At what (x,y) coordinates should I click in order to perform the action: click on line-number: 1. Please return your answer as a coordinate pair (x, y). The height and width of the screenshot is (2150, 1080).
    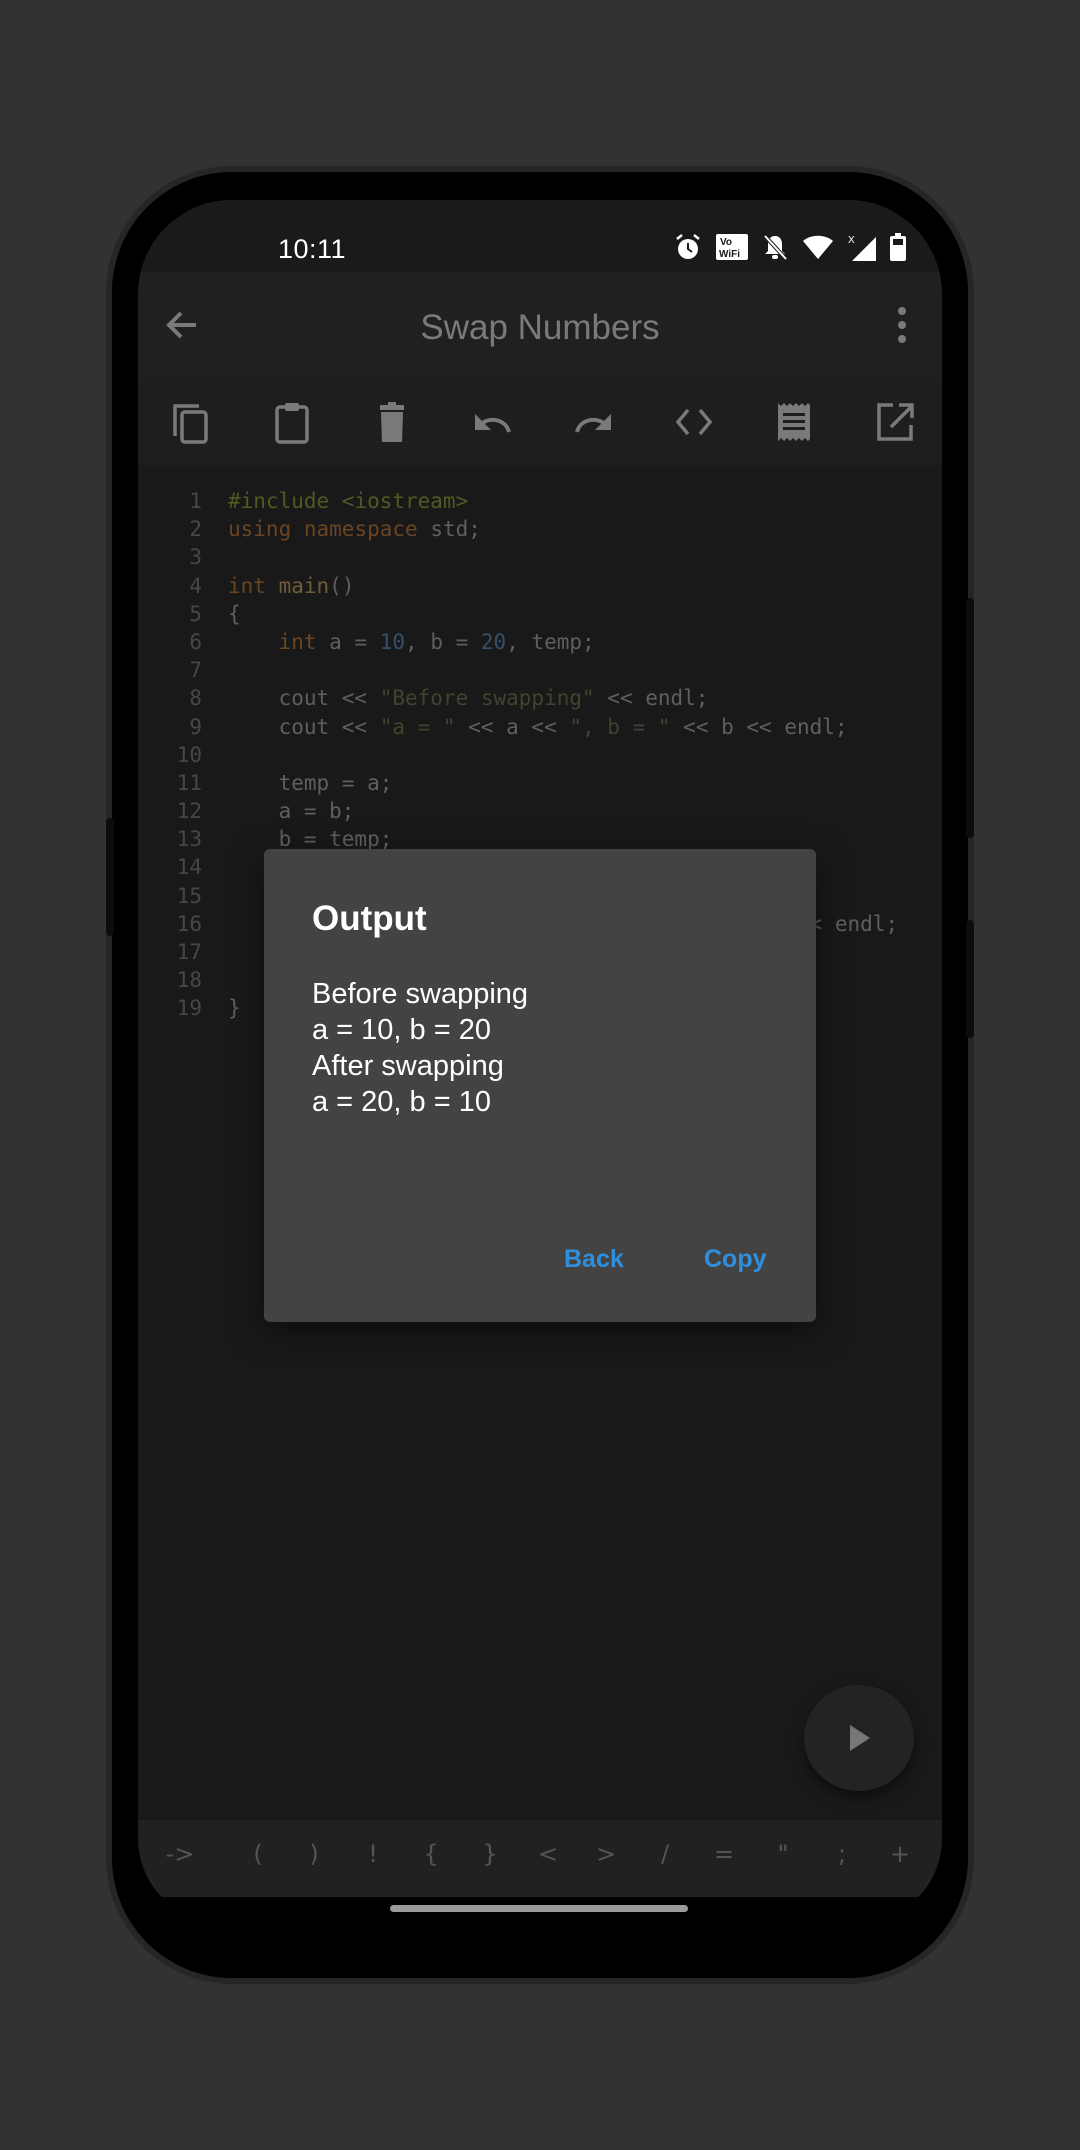
    Looking at the image, I should click on (195, 501).